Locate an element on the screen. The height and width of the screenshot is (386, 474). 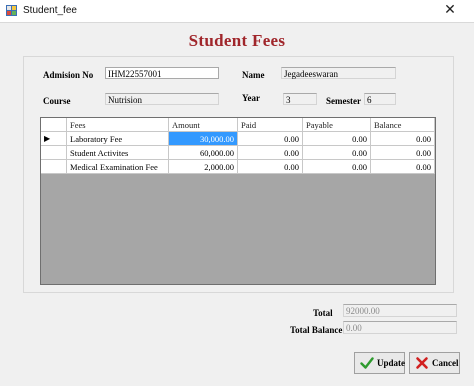
name-label: Name is located at coordinates (253, 75).